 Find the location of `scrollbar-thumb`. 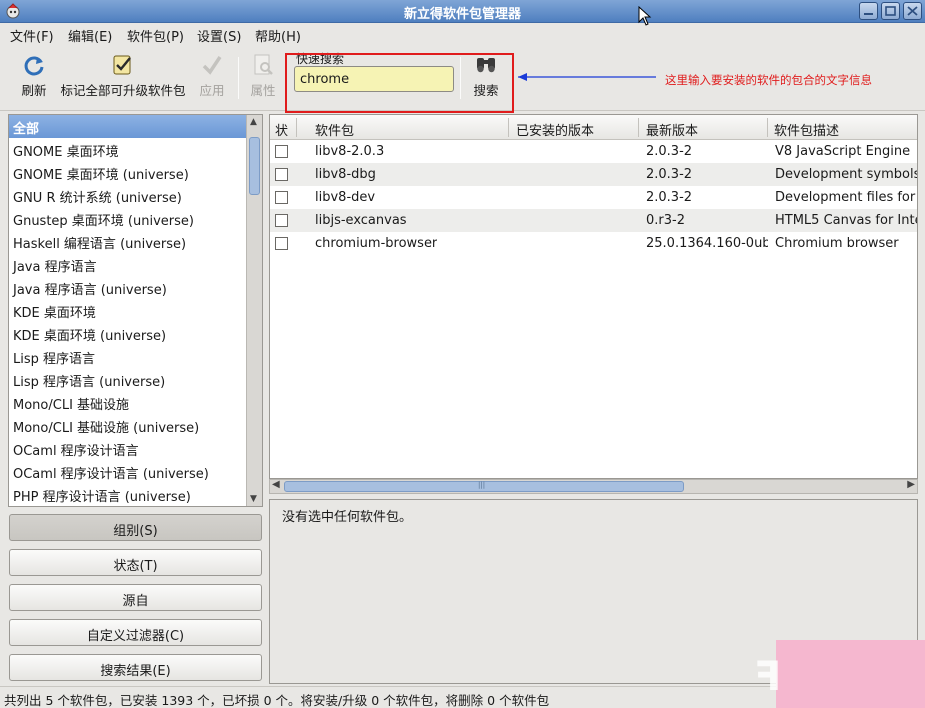

scrollbar-thumb is located at coordinates (254, 166).